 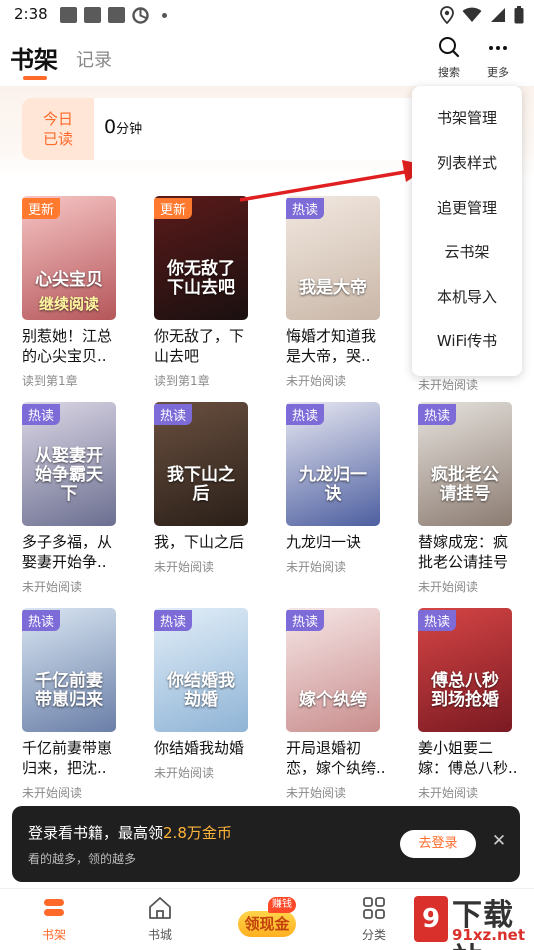 What do you see at coordinates (465, 670) in the screenshot?
I see `book-cover: 热读 傅总八秒到场抢婚` at bounding box center [465, 670].